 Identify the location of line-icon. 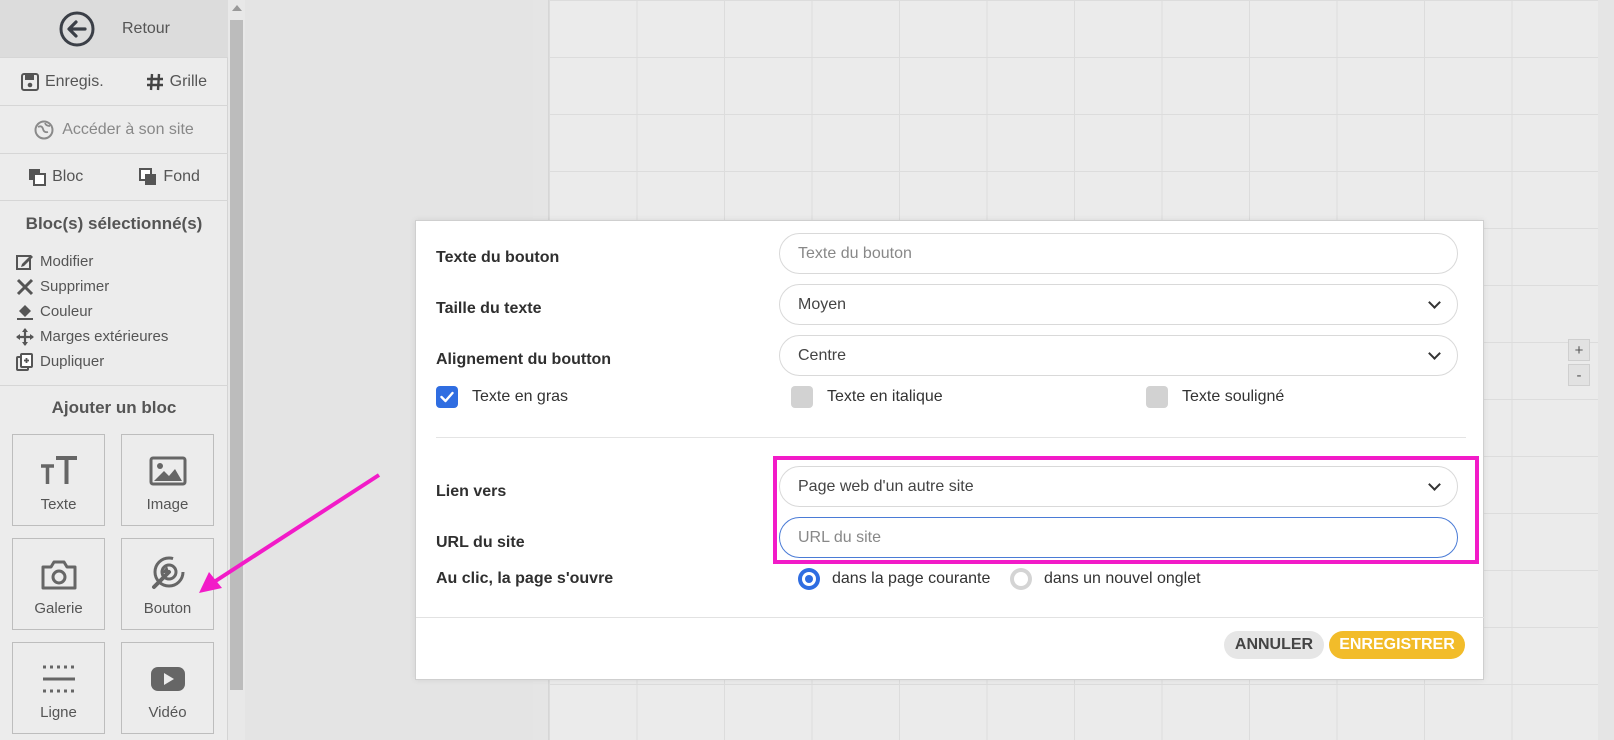
(58, 679).